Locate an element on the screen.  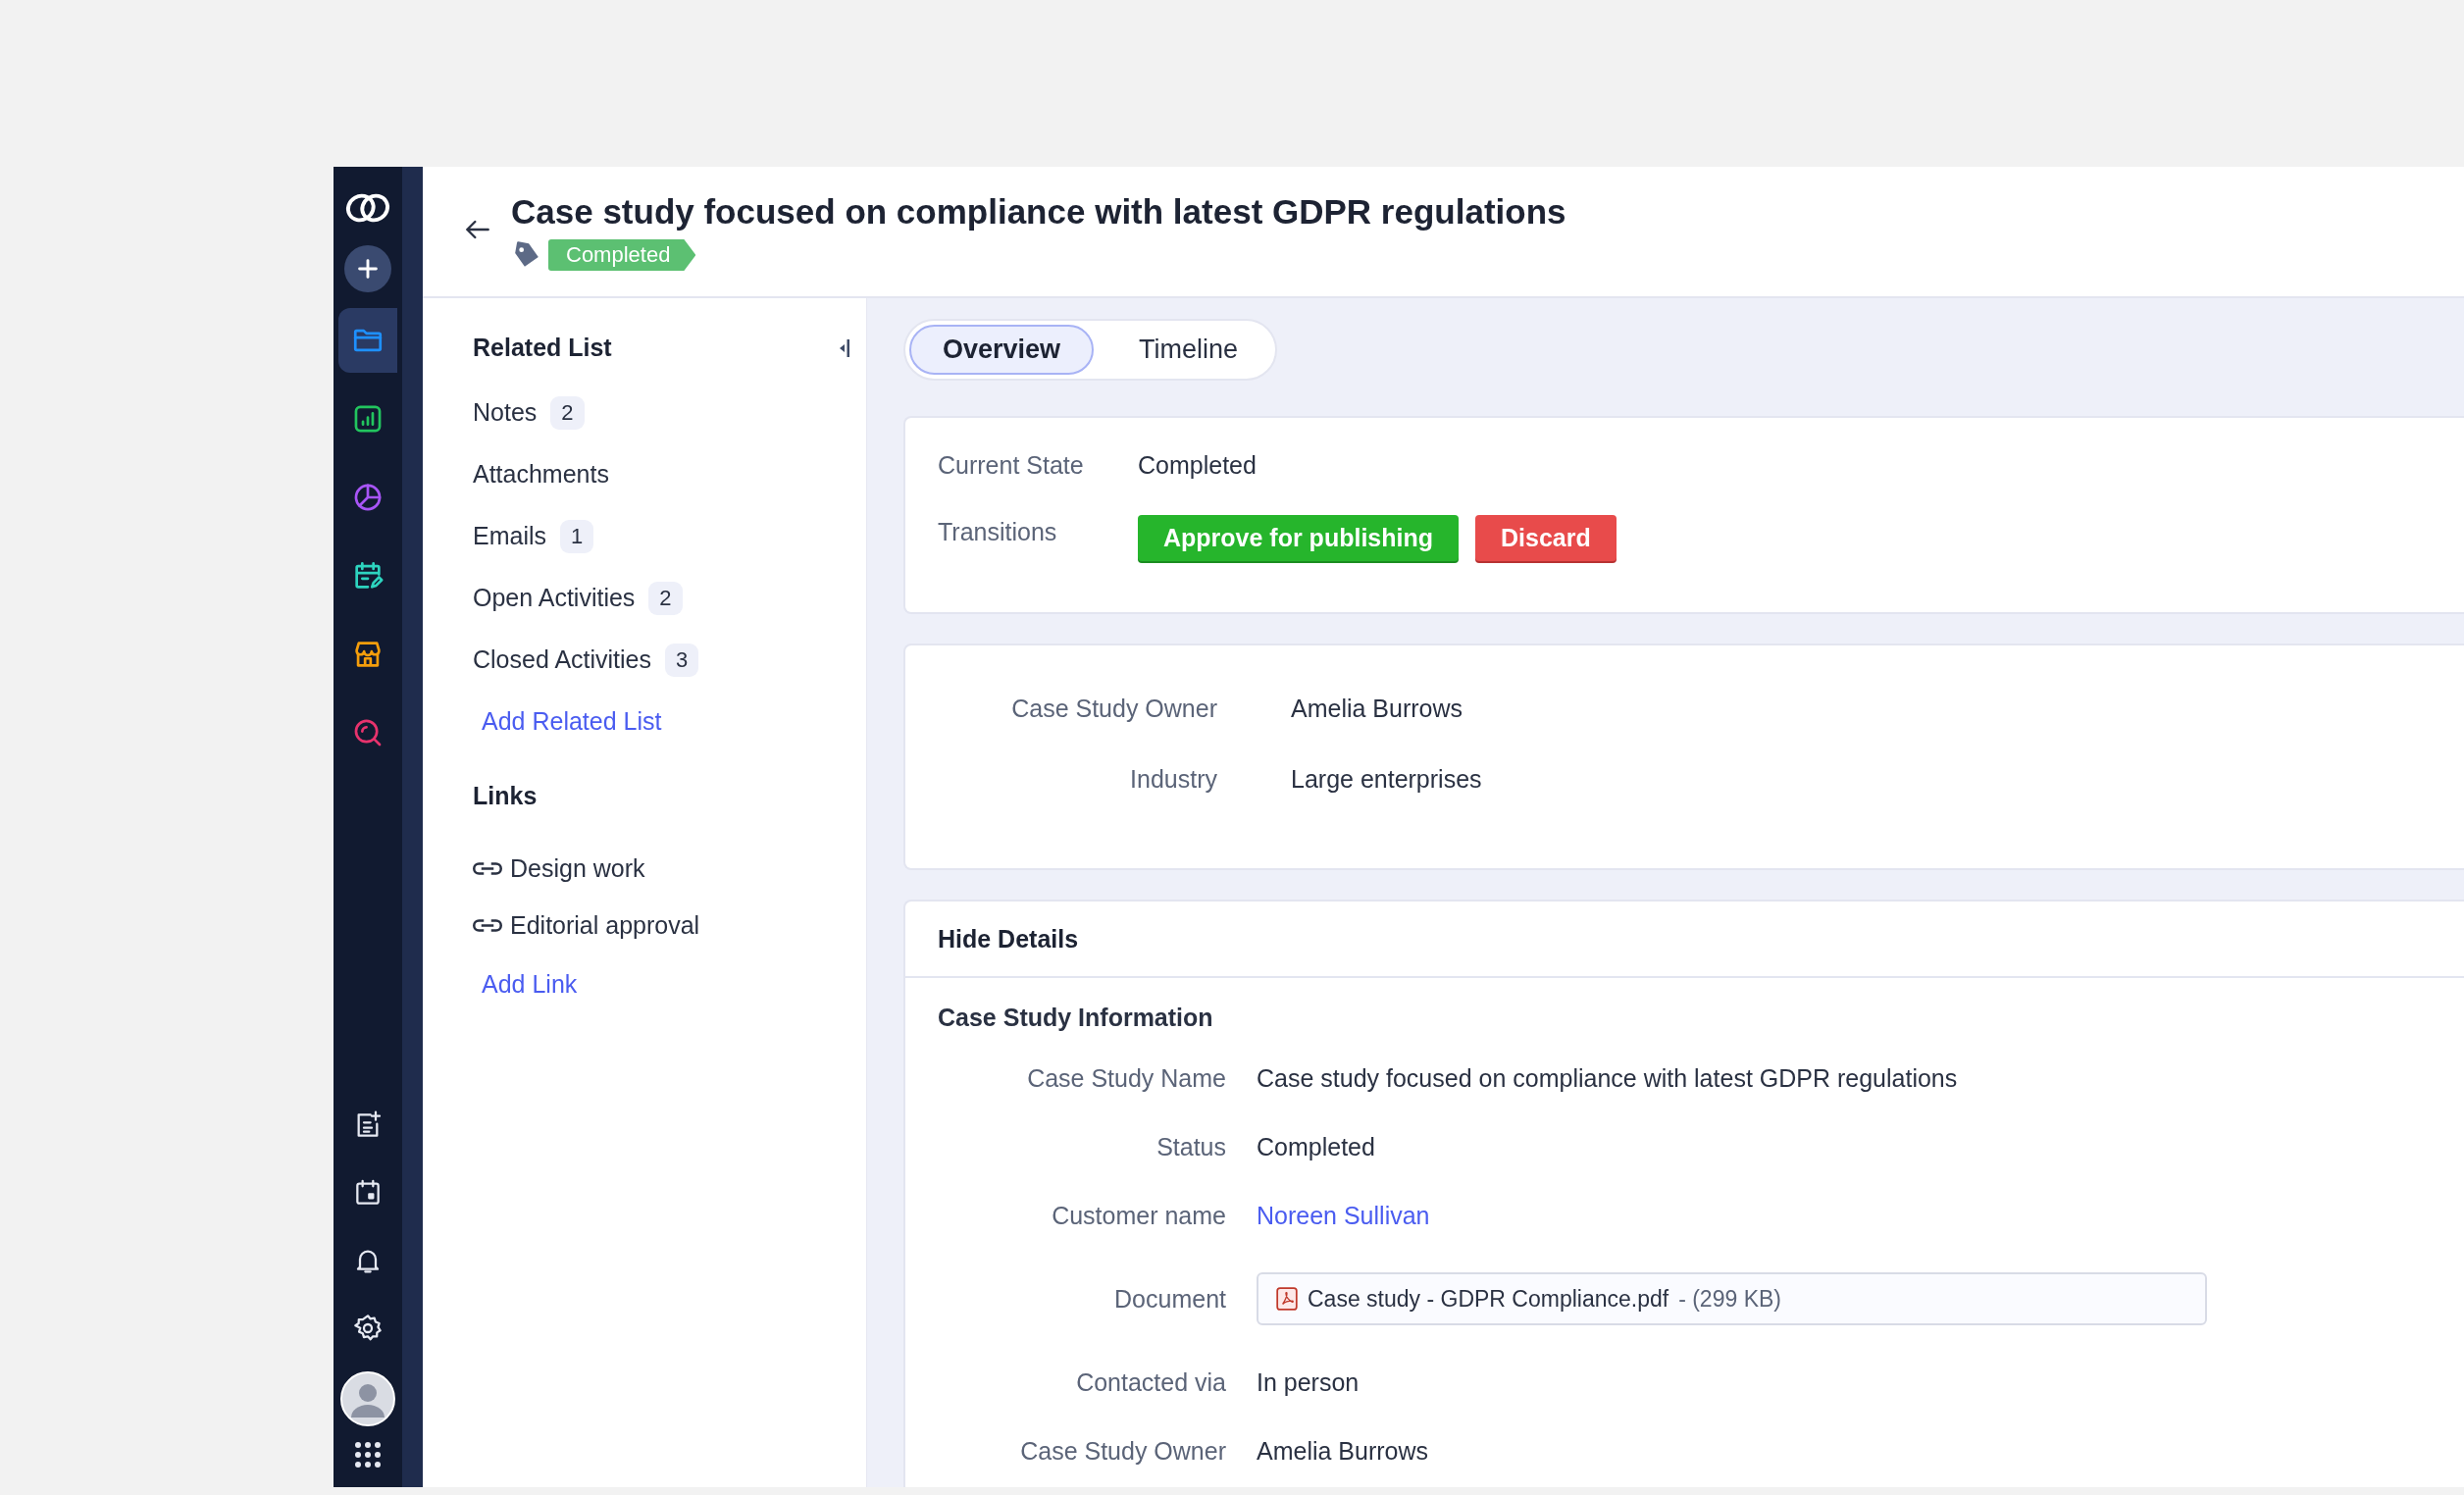
plus-icon is located at coordinates (368, 269).